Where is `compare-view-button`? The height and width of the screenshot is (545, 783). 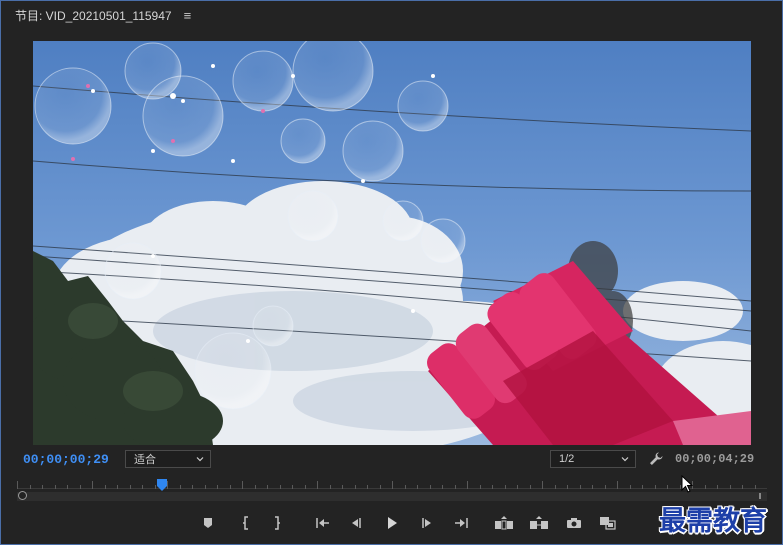 compare-view-button is located at coordinates (608, 523).